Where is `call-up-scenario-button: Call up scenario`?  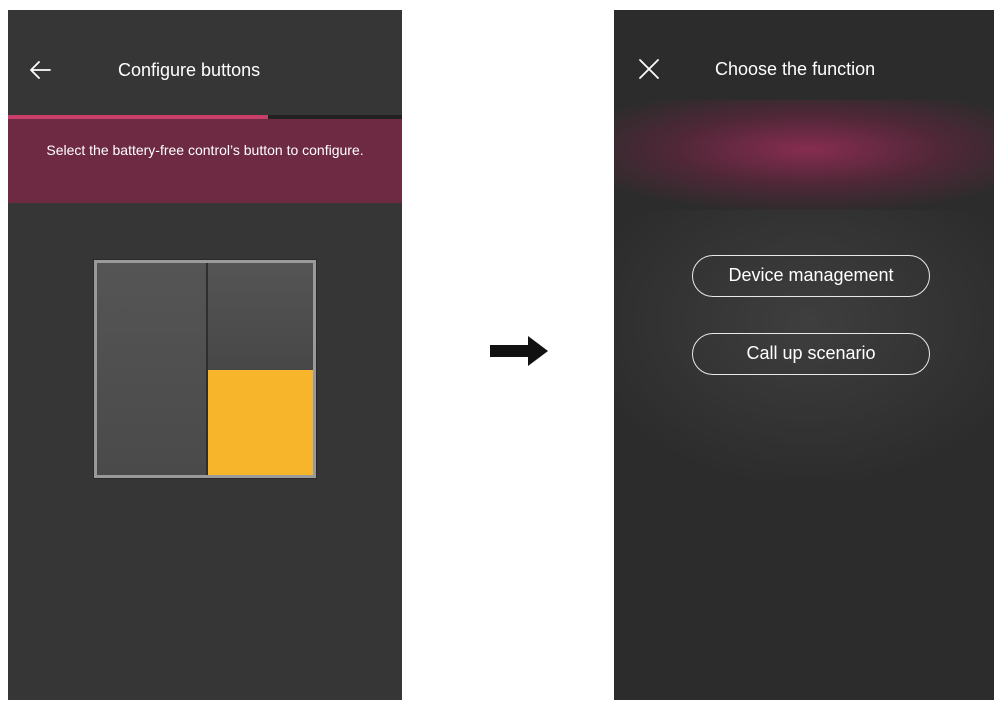 call-up-scenario-button: Call up scenario is located at coordinates (811, 354).